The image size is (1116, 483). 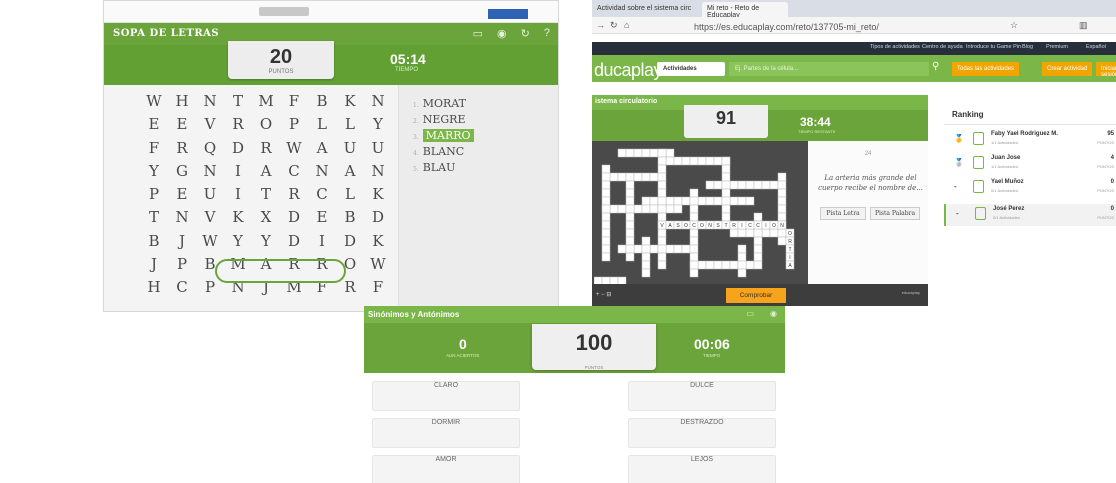 I want to click on back-icon: →, so click(x=600, y=25).